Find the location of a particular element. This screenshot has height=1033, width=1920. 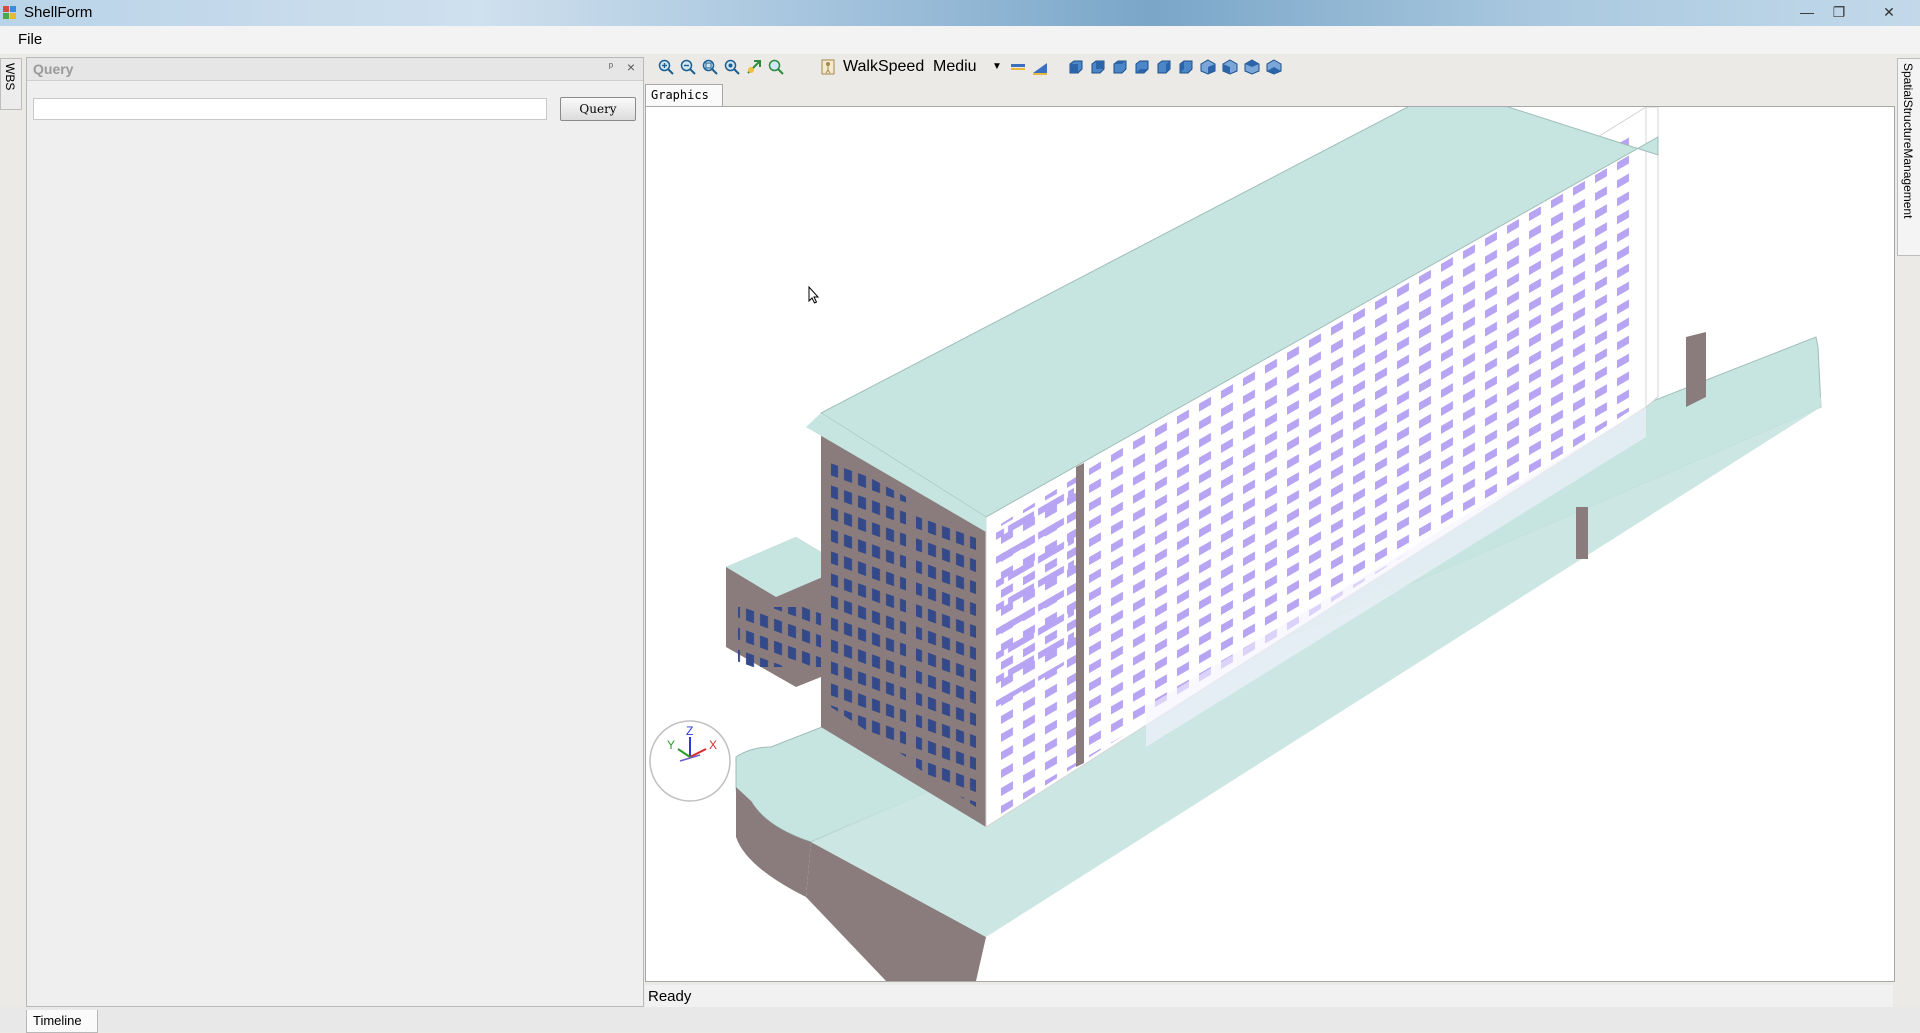

view-bottom-icon is located at coordinates (1142, 67).